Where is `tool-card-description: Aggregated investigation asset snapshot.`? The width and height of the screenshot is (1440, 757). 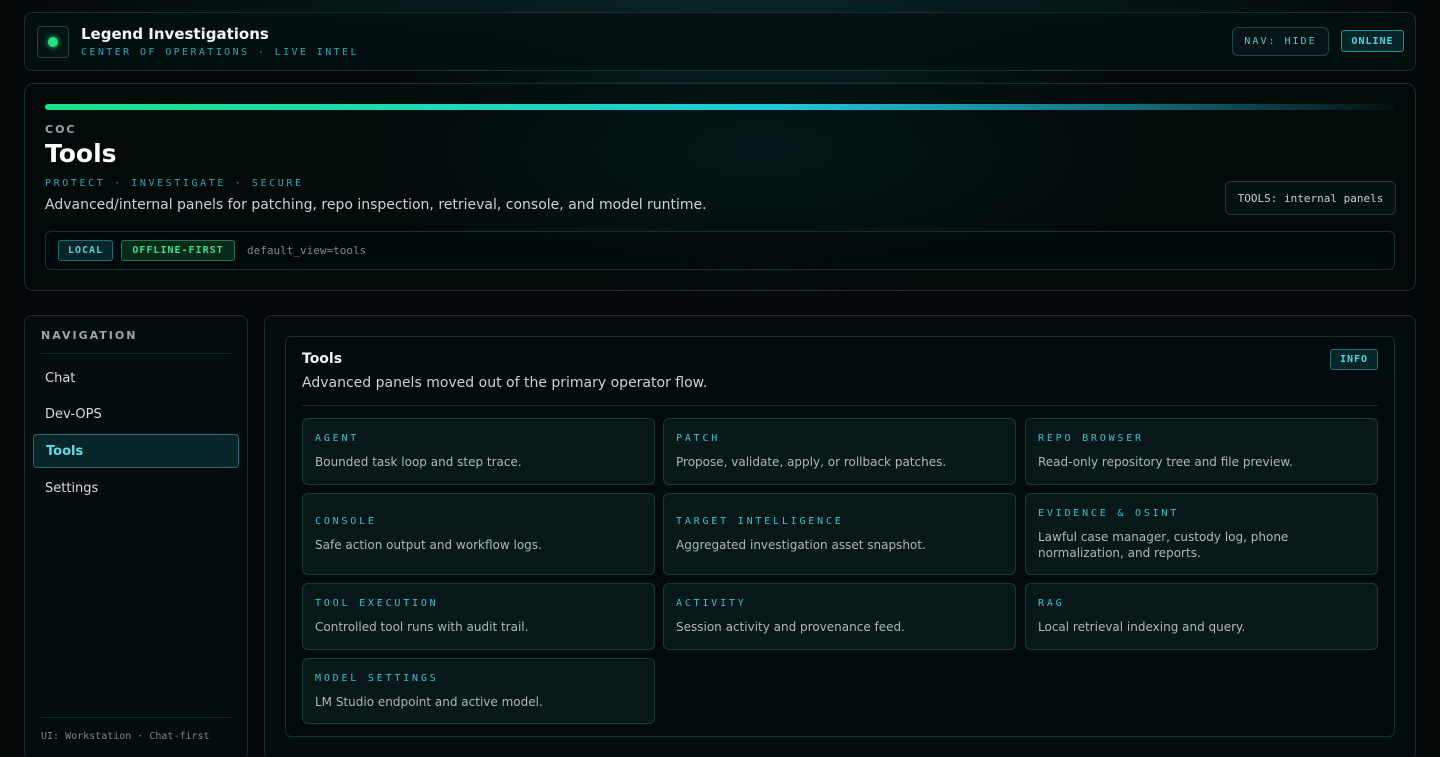
tool-card-description: Aggregated investigation asset snapshot. is located at coordinates (801, 544).